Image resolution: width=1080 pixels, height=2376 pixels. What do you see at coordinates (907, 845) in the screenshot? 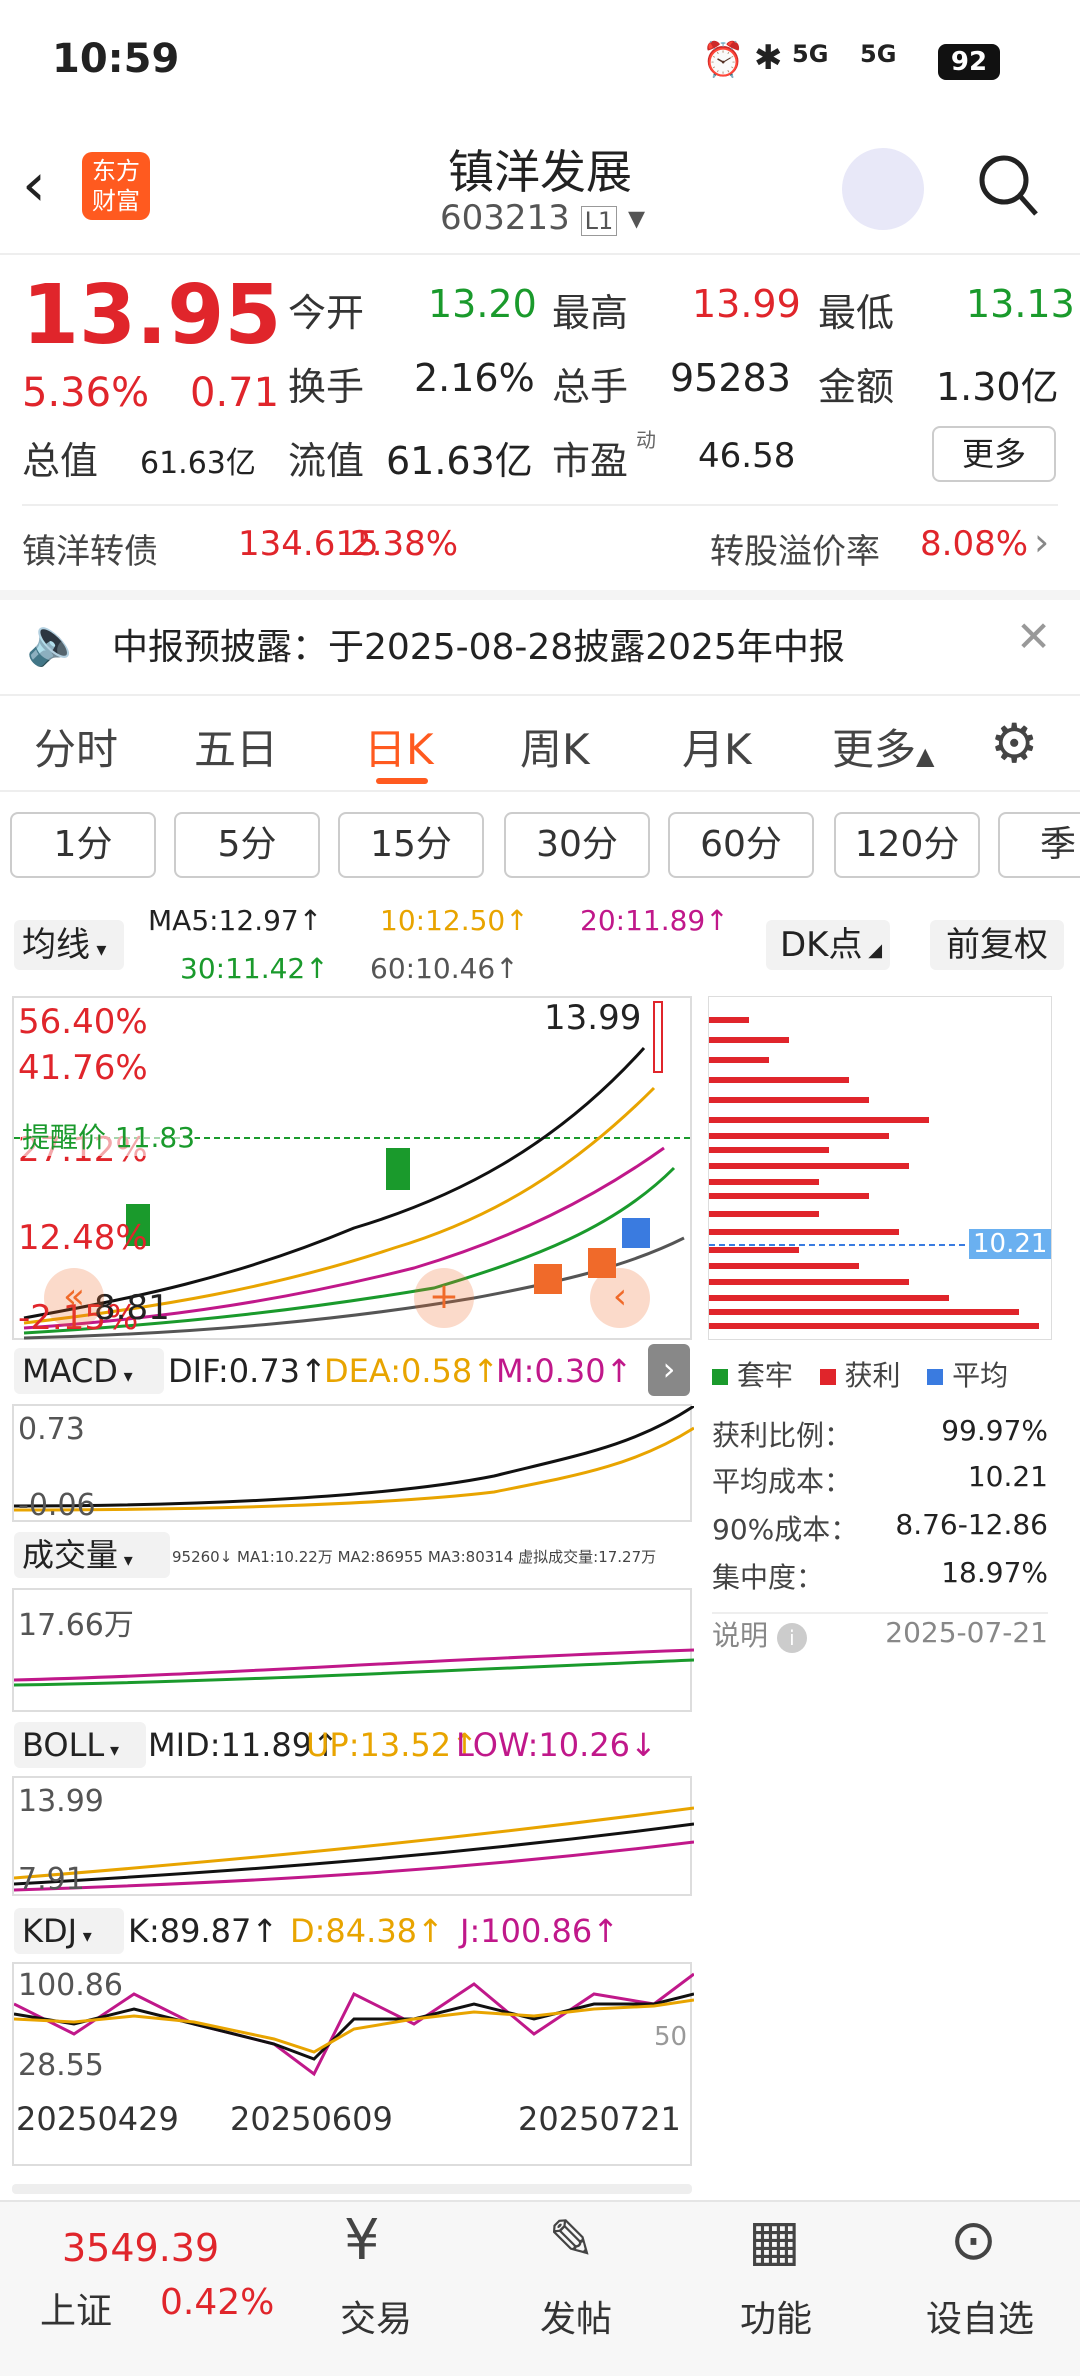
I see `period-120min: 120分` at bounding box center [907, 845].